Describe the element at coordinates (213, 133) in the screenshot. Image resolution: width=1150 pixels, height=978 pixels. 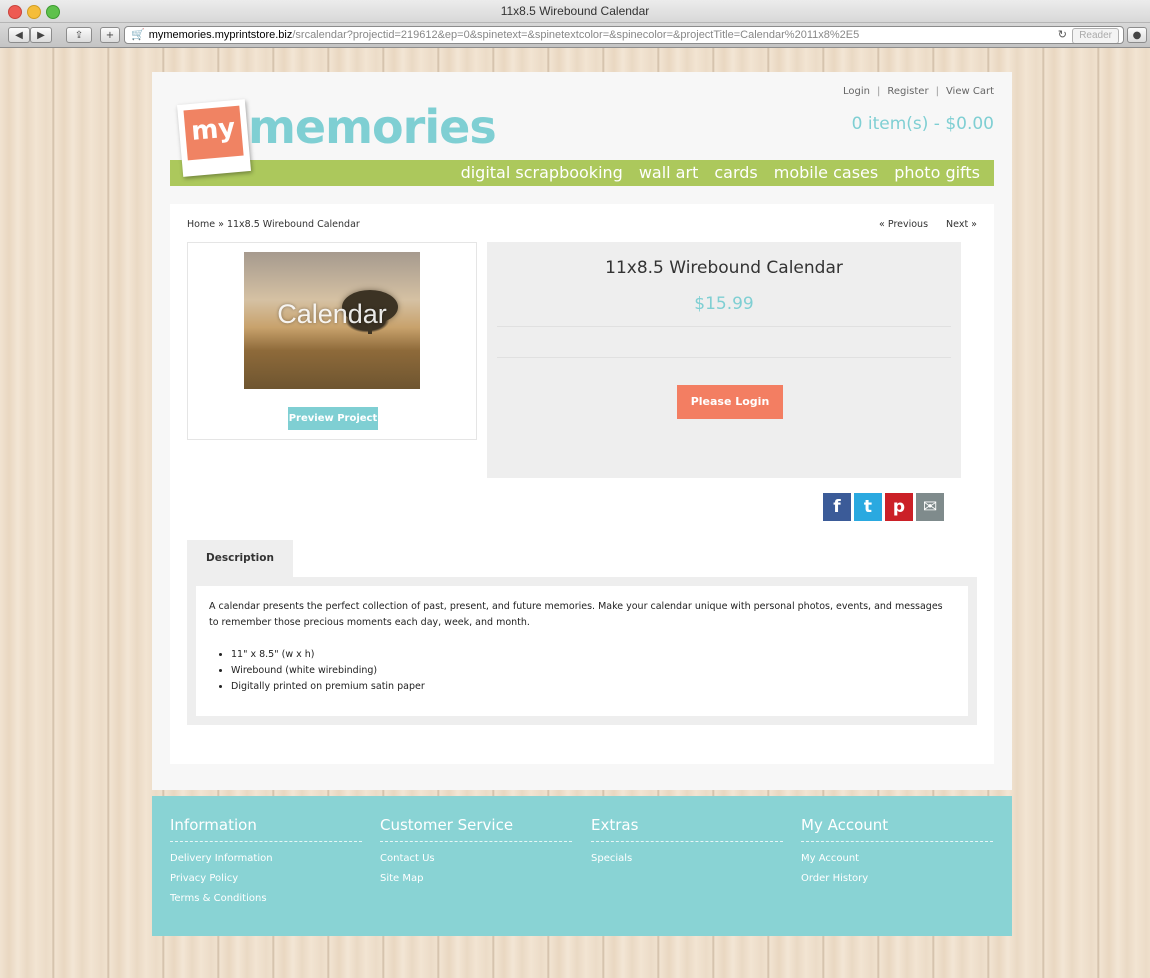
I see `logo-badge-text: my` at that location.